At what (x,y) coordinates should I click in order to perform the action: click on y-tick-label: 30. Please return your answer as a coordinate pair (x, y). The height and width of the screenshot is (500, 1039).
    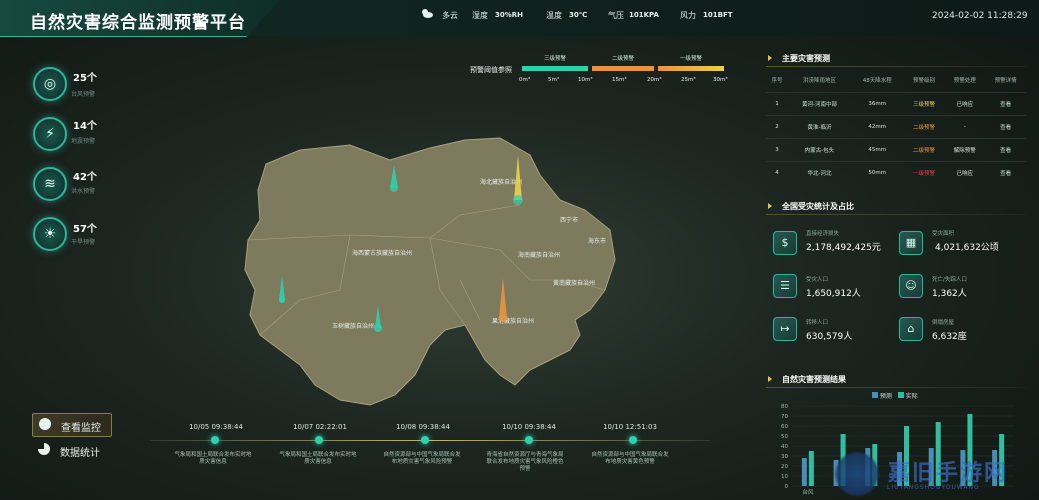
    Looking at the image, I should click on (784, 457).